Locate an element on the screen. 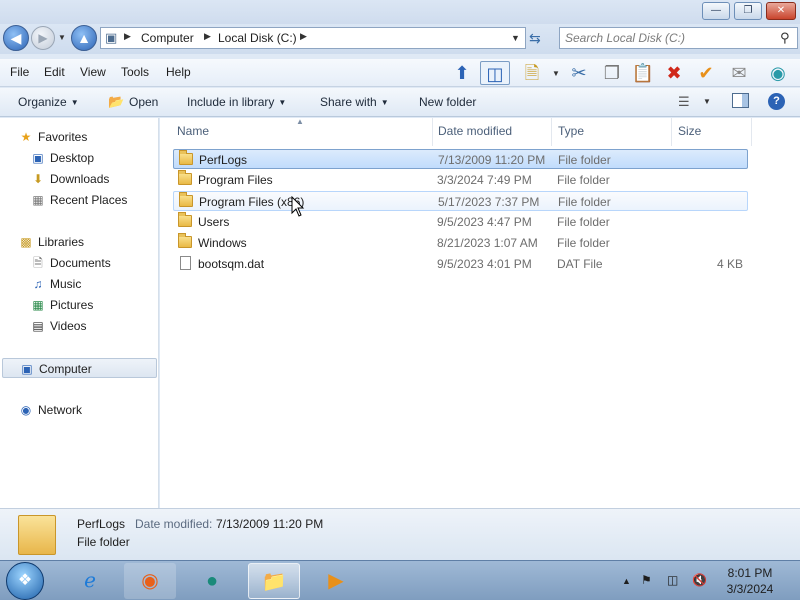 Image resolution: width=800 pixels, height=600 pixels. cut-icon: ✂ is located at coordinates (579, 73).